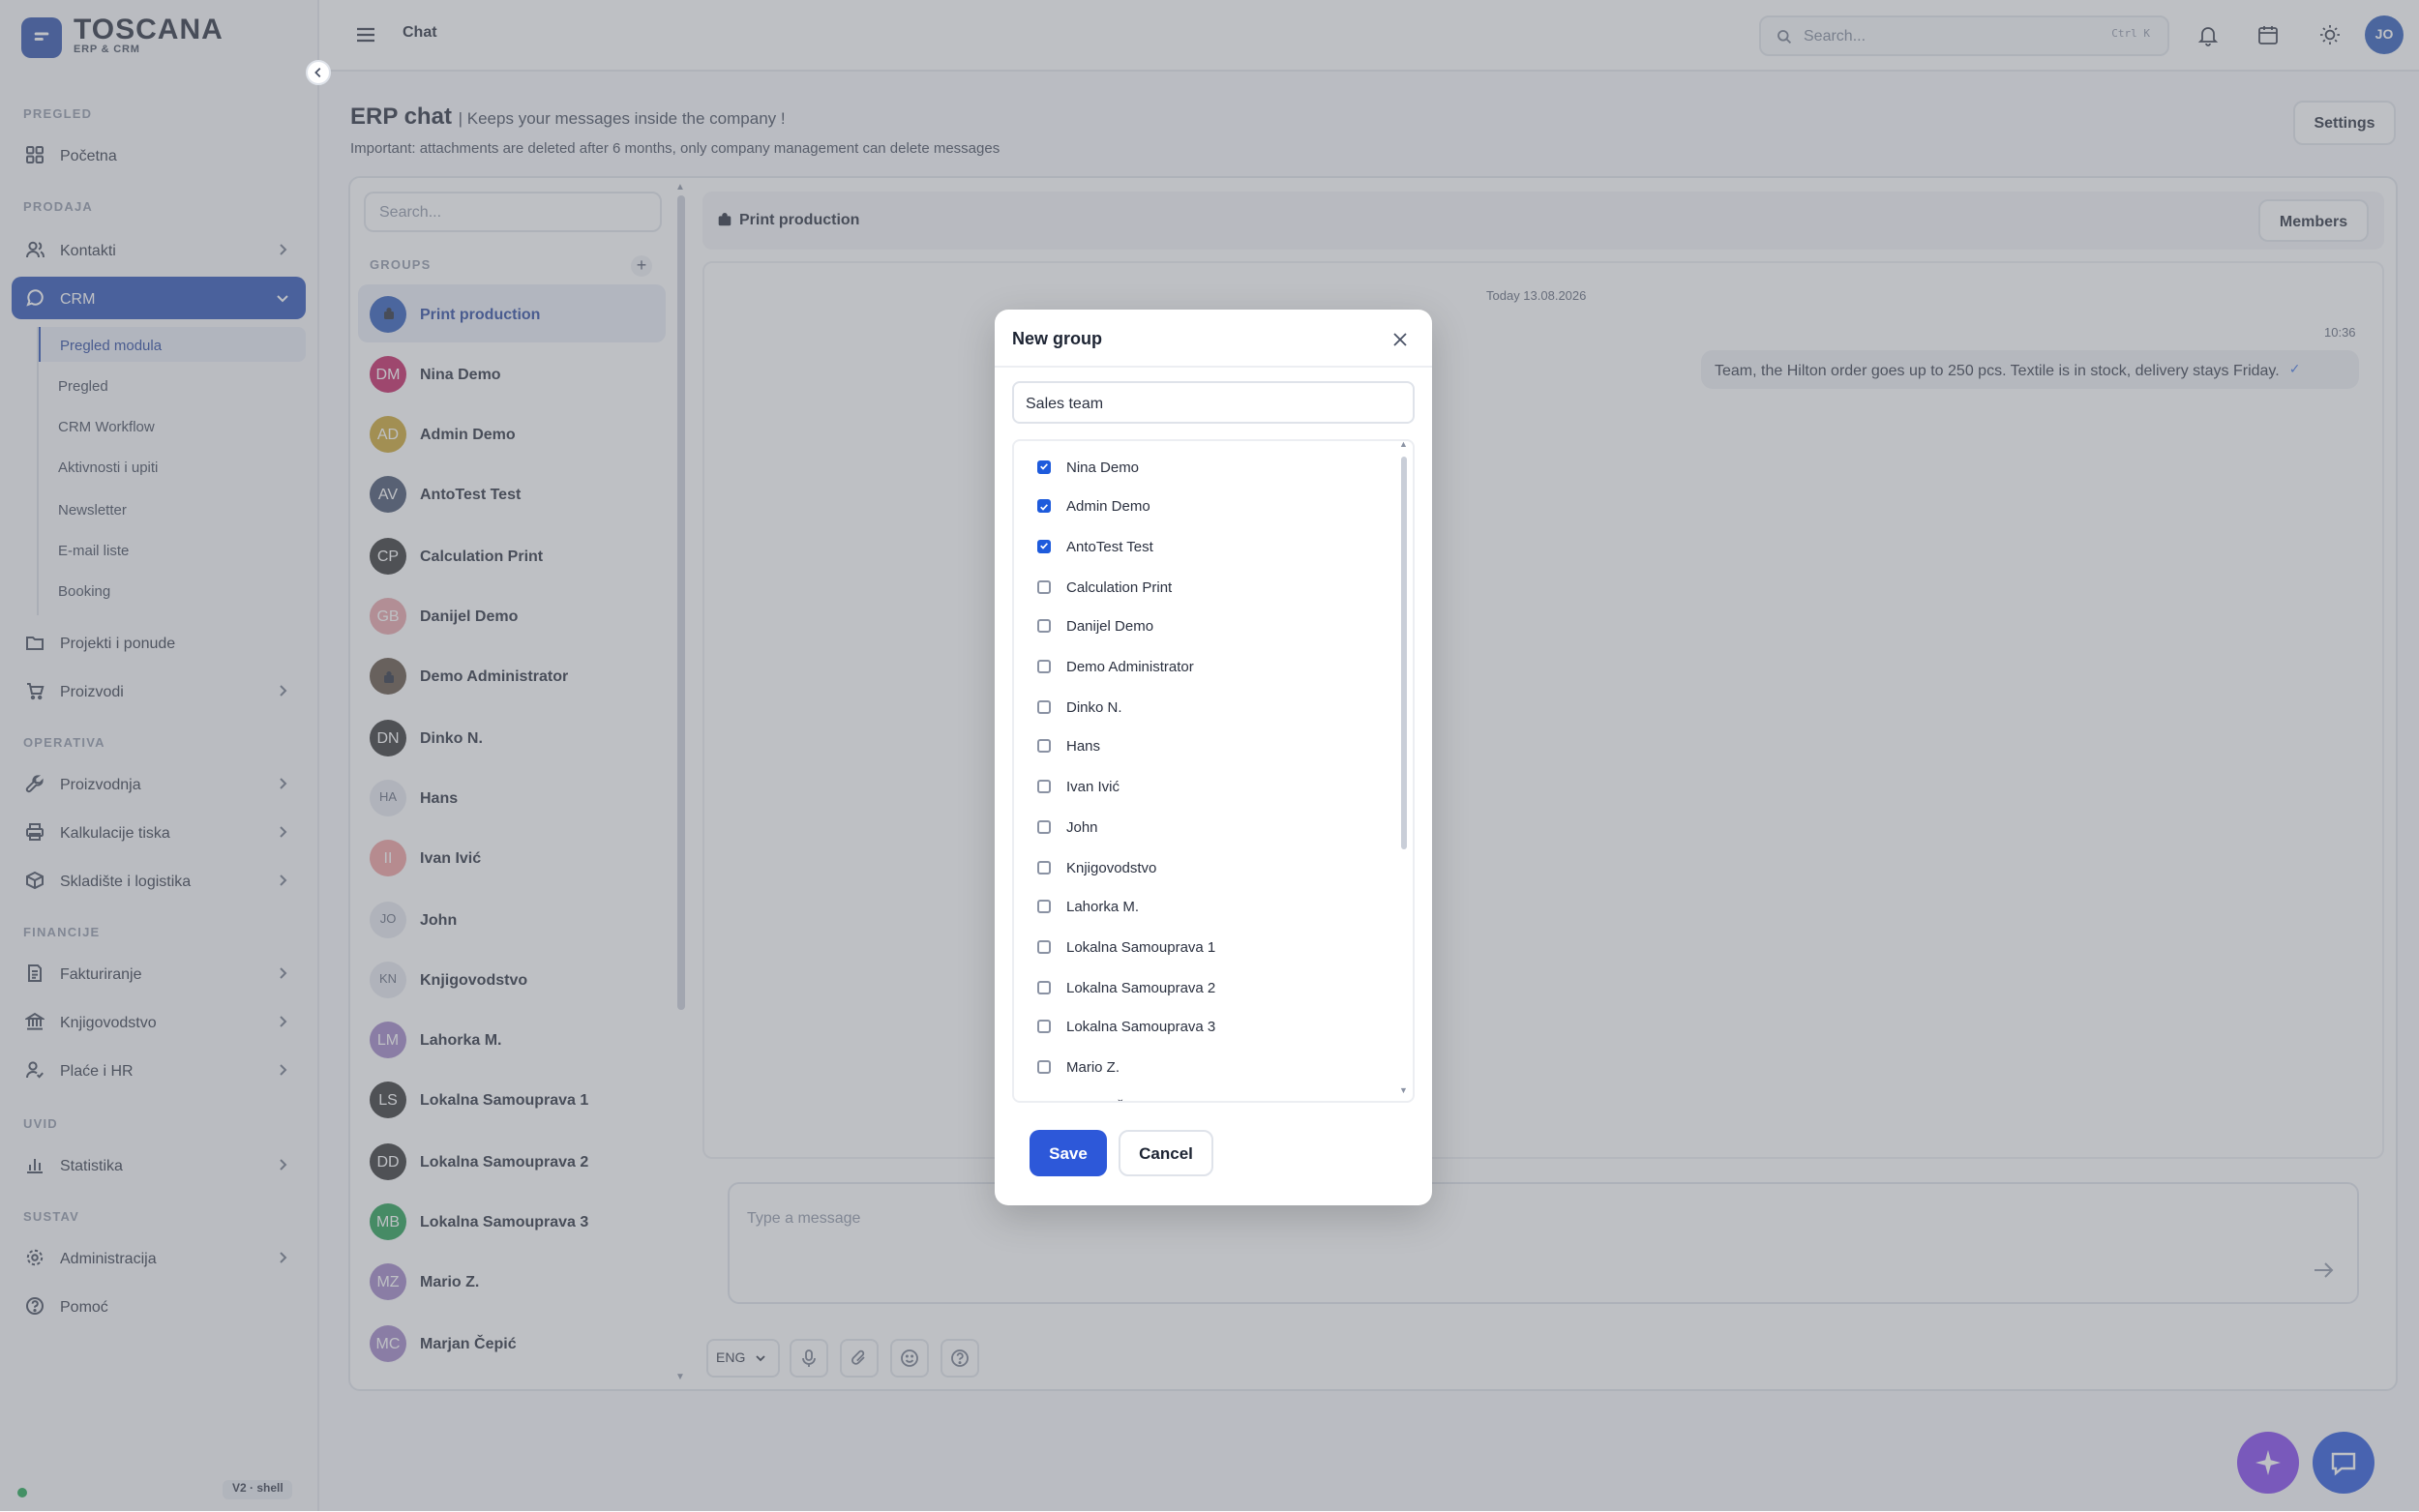  What do you see at coordinates (1103, 467) in the screenshot?
I see `member-name: Nina Demo` at bounding box center [1103, 467].